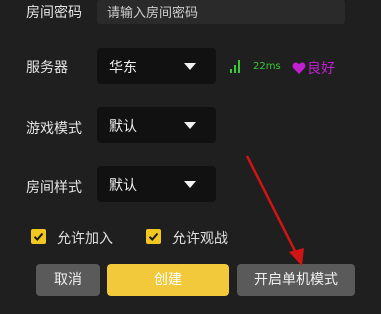  I want to click on connection-quality: 良好, so click(321, 69).